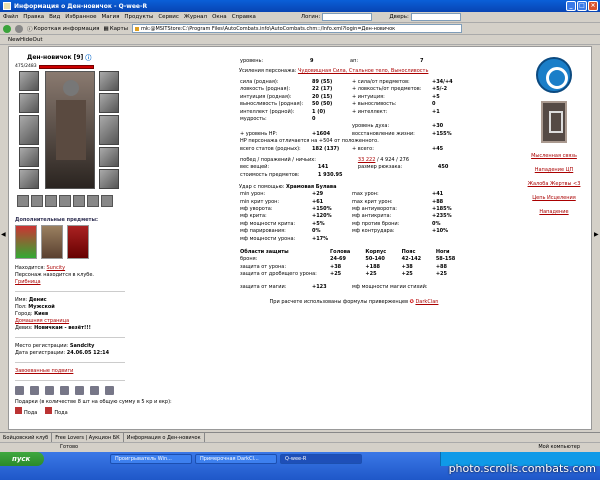 This screenshot has height=480, width=600. What do you see at coordinates (164, 437) in the screenshot?
I see `tab-info: Информация о Ден-новичок` at bounding box center [164, 437].